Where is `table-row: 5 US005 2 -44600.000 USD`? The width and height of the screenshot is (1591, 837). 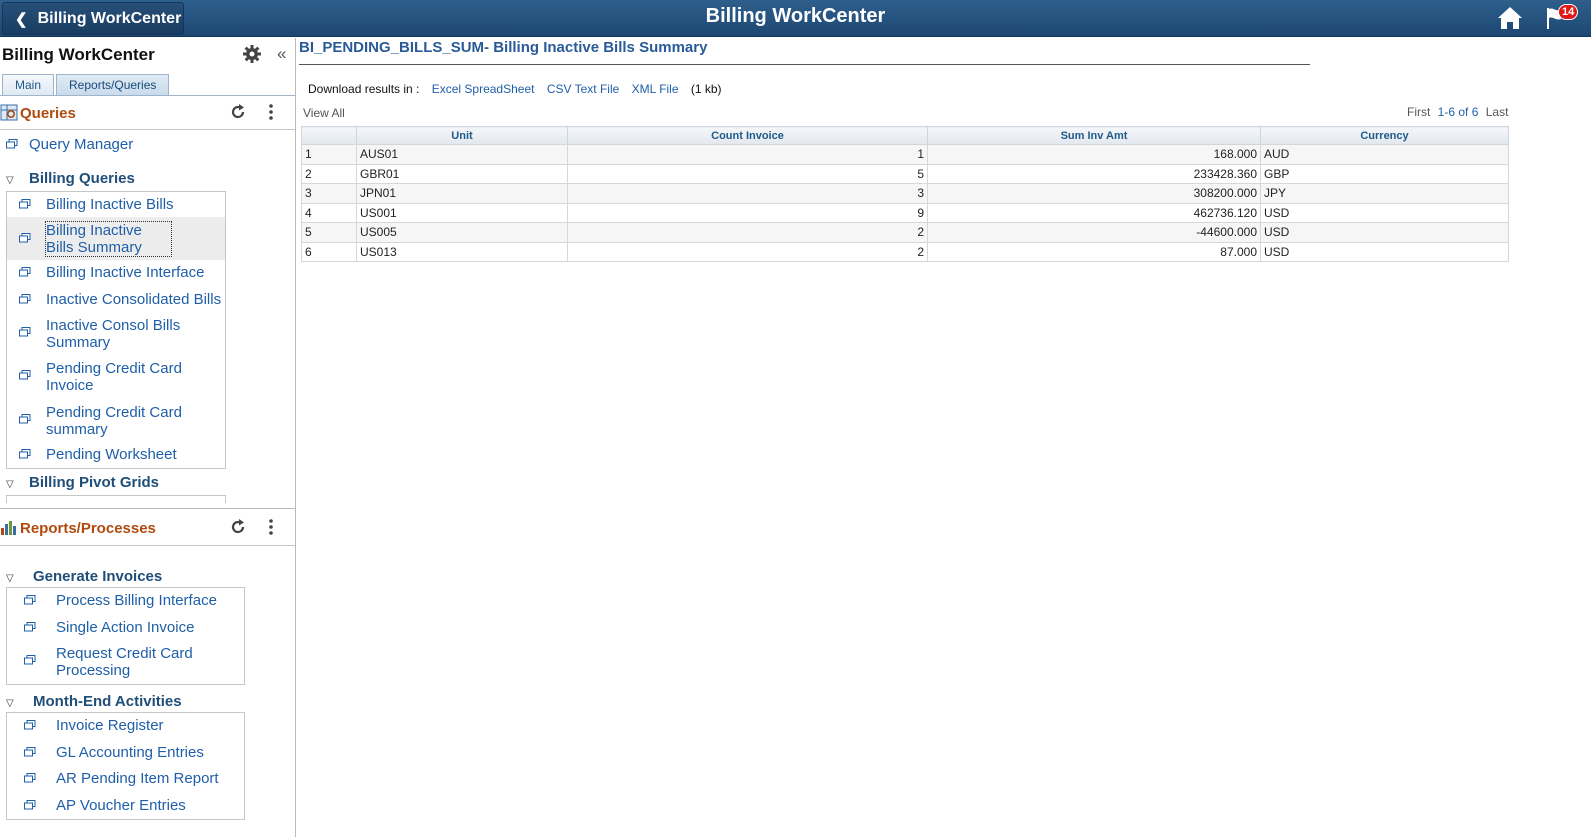
table-row: 5 US005 2 -44600.000 USD is located at coordinates (905, 232).